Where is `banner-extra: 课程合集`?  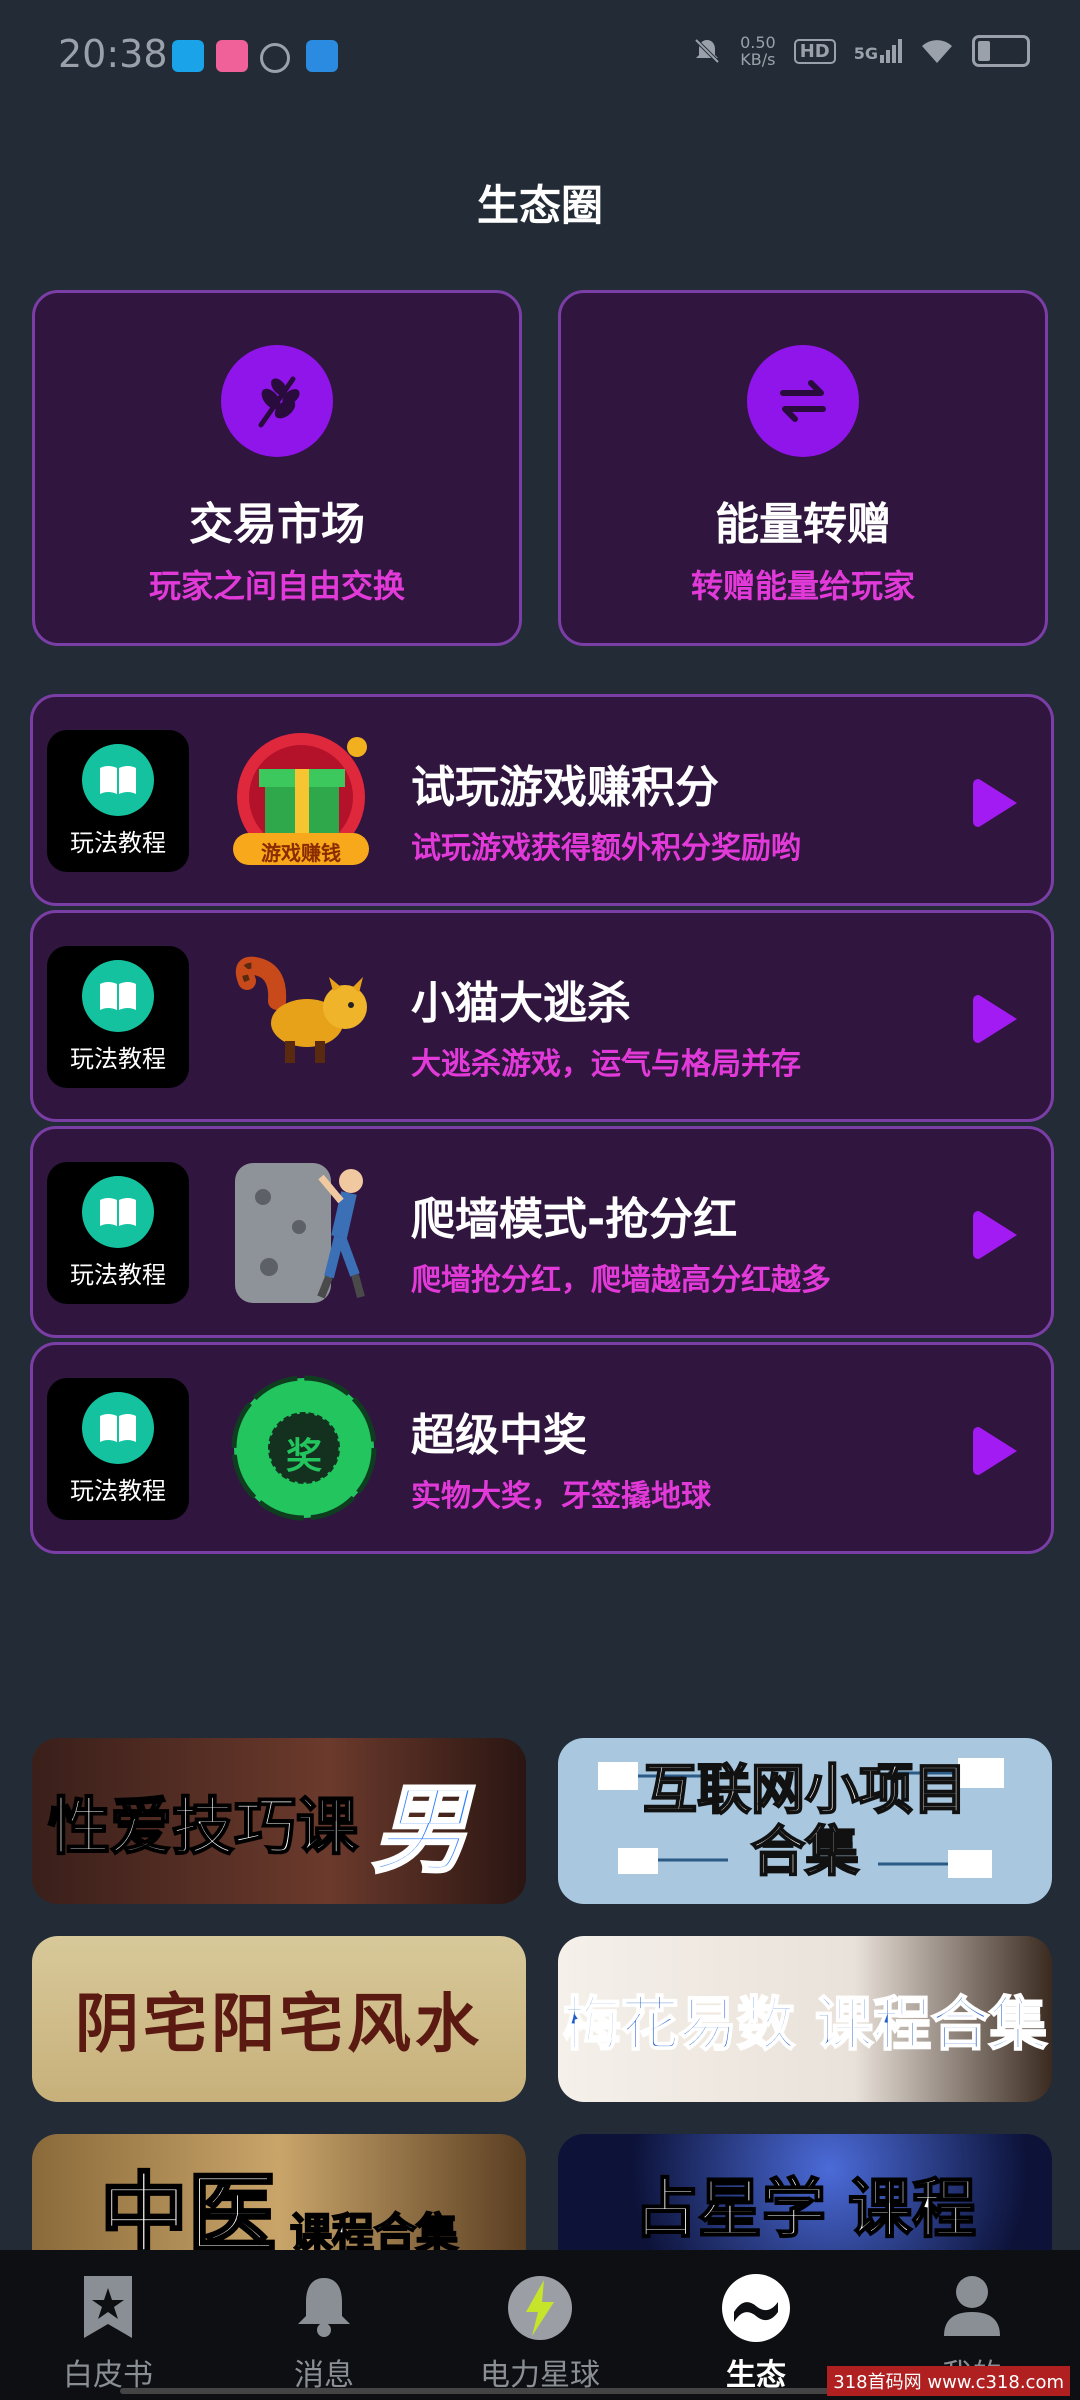 banner-extra: 课程合集 is located at coordinates (374, 2229).